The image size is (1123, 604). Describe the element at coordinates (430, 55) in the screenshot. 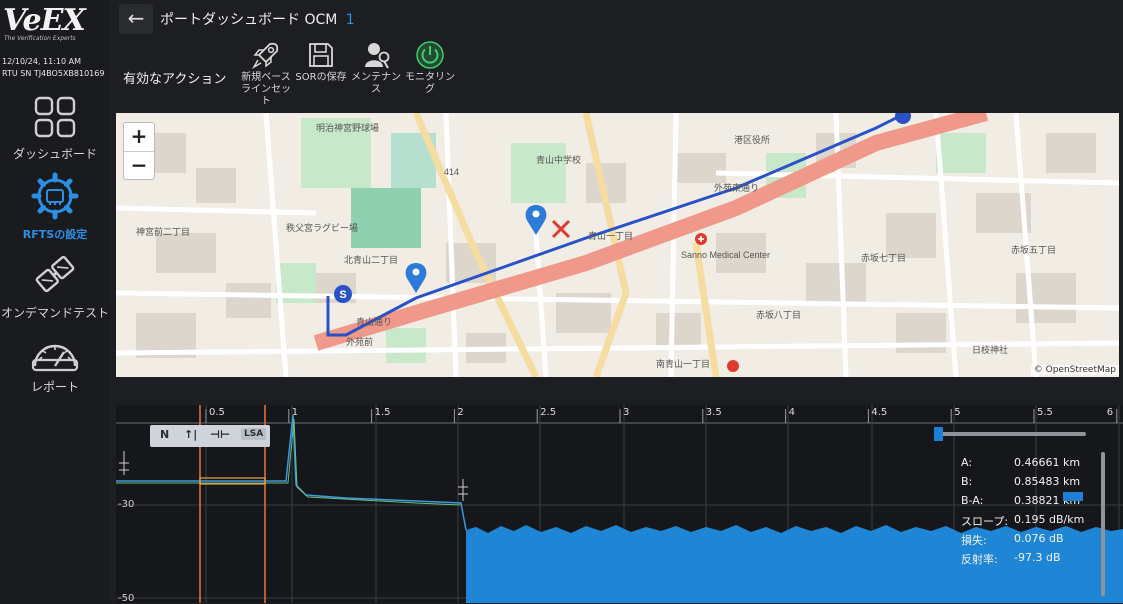

I see `power-icon` at that location.